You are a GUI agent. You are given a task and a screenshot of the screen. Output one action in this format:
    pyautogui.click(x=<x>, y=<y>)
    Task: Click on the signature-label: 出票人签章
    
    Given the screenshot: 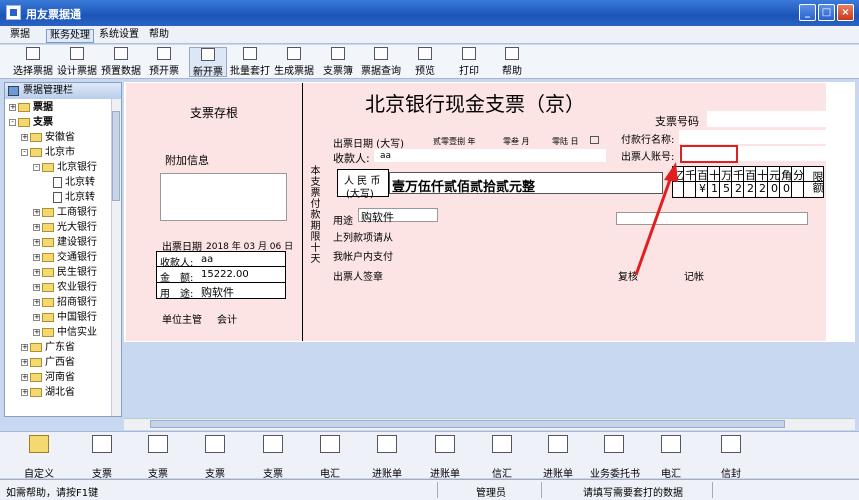 What is the action you would take?
    pyautogui.click(x=358, y=277)
    